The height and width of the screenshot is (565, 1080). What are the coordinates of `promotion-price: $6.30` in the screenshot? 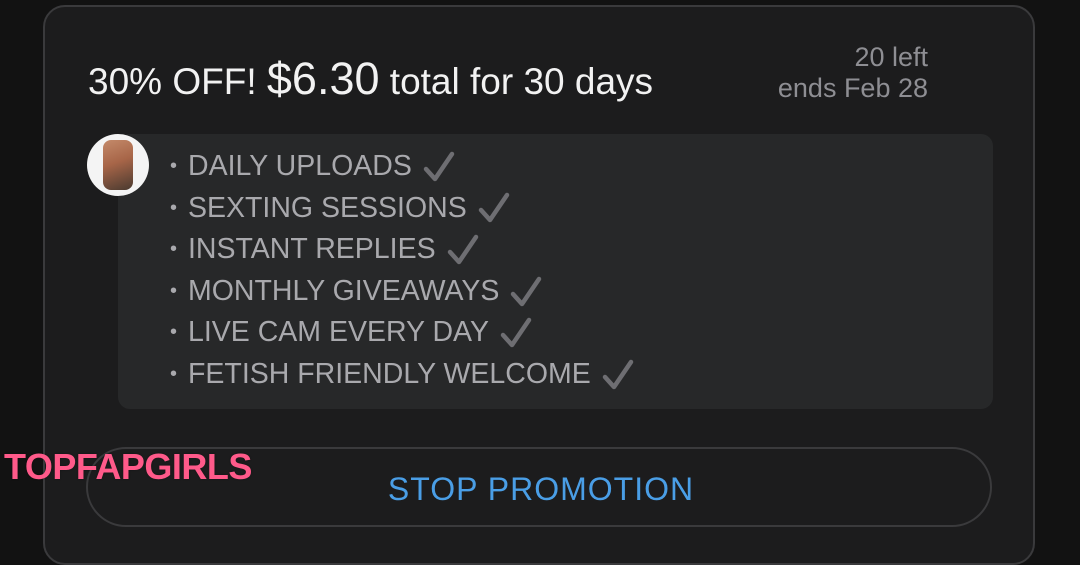 It's located at (323, 78).